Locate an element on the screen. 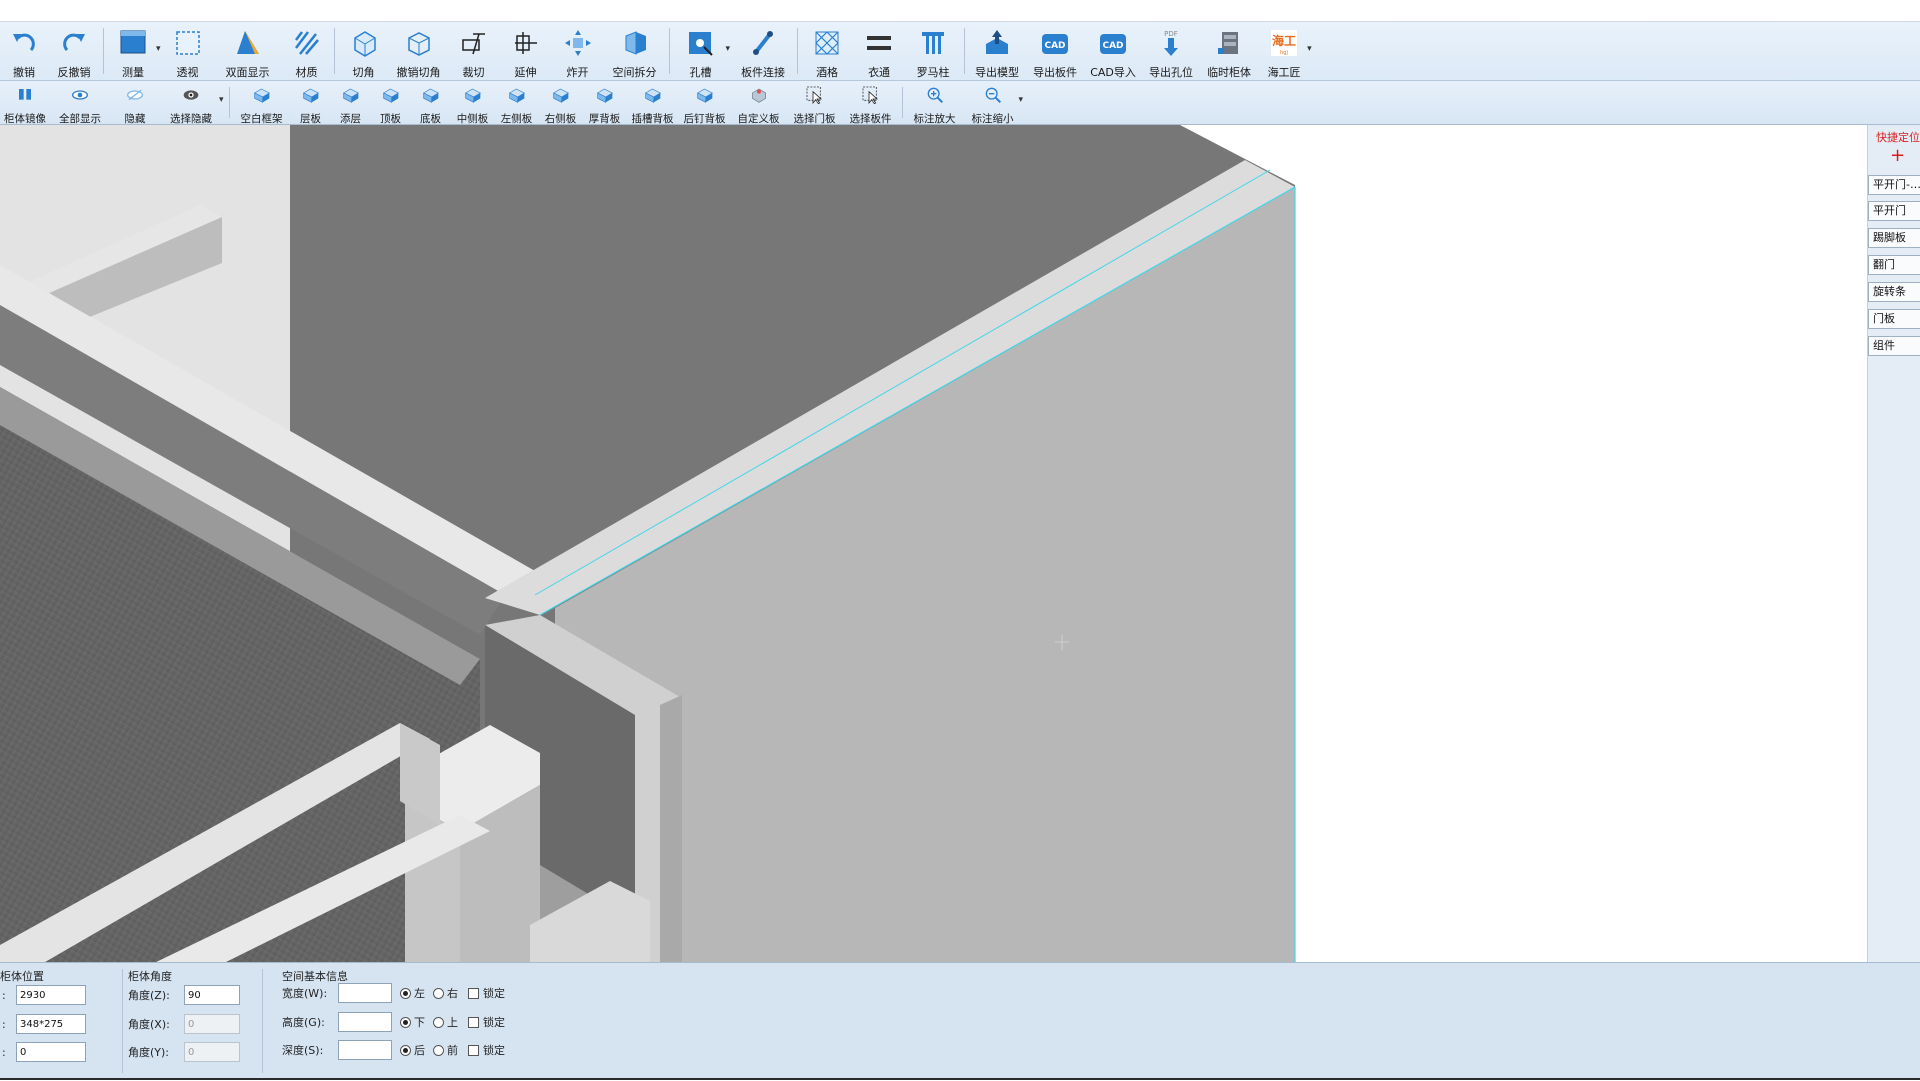 This screenshot has width=1920, height=1081. haigongjiang-button: 海工 hgj 海工匠 is located at coordinates (1284, 51).